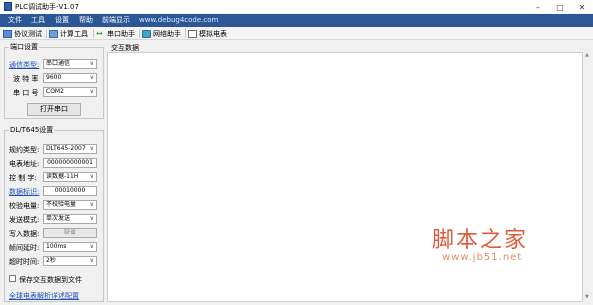 This screenshot has width=593, height=305. I want to click on dlt645-group-title: DL/T645设置, so click(32, 130).